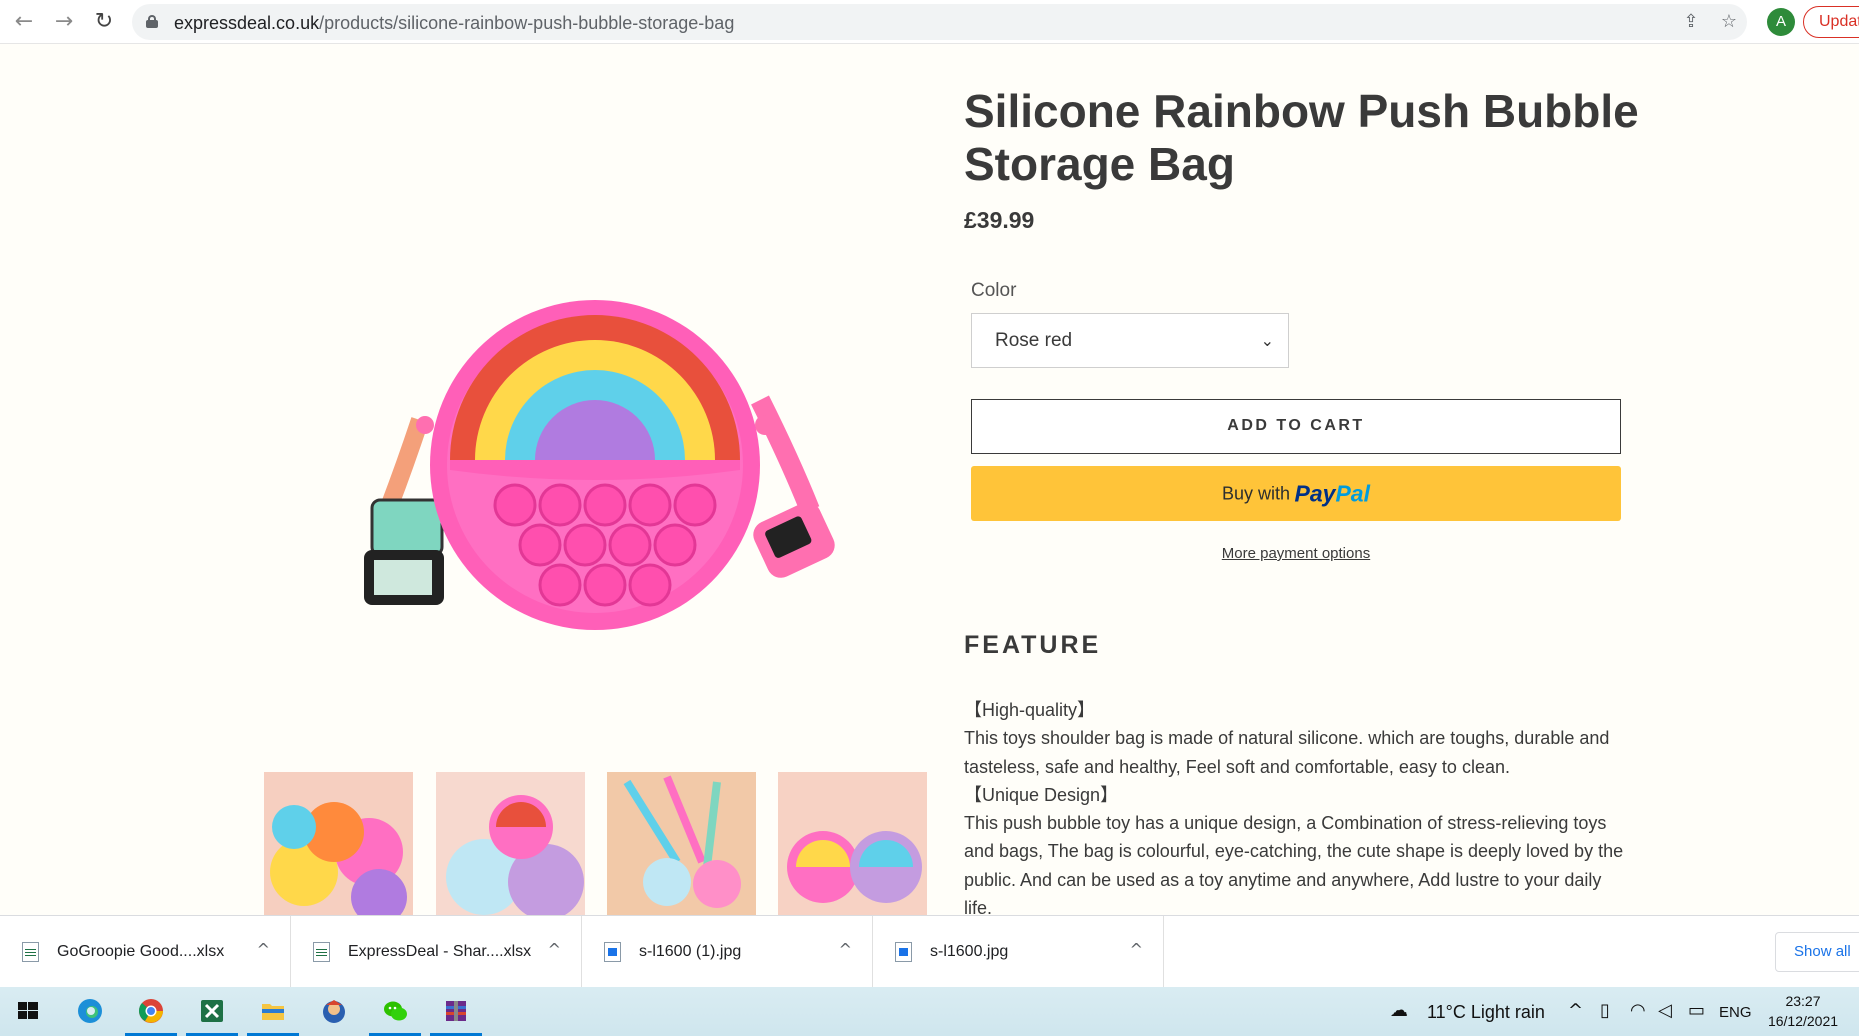 The image size is (1859, 1036). I want to click on download-item: GoGroopie Good....xlsx ^, so click(145, 952).